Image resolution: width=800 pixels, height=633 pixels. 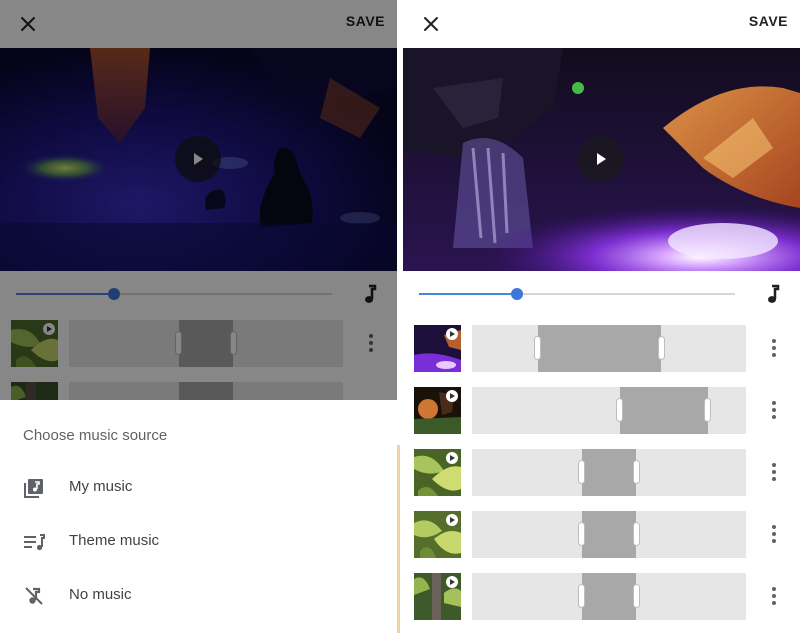 I want to click on sheet-title: Choose music source, so click(x=95, y=435).